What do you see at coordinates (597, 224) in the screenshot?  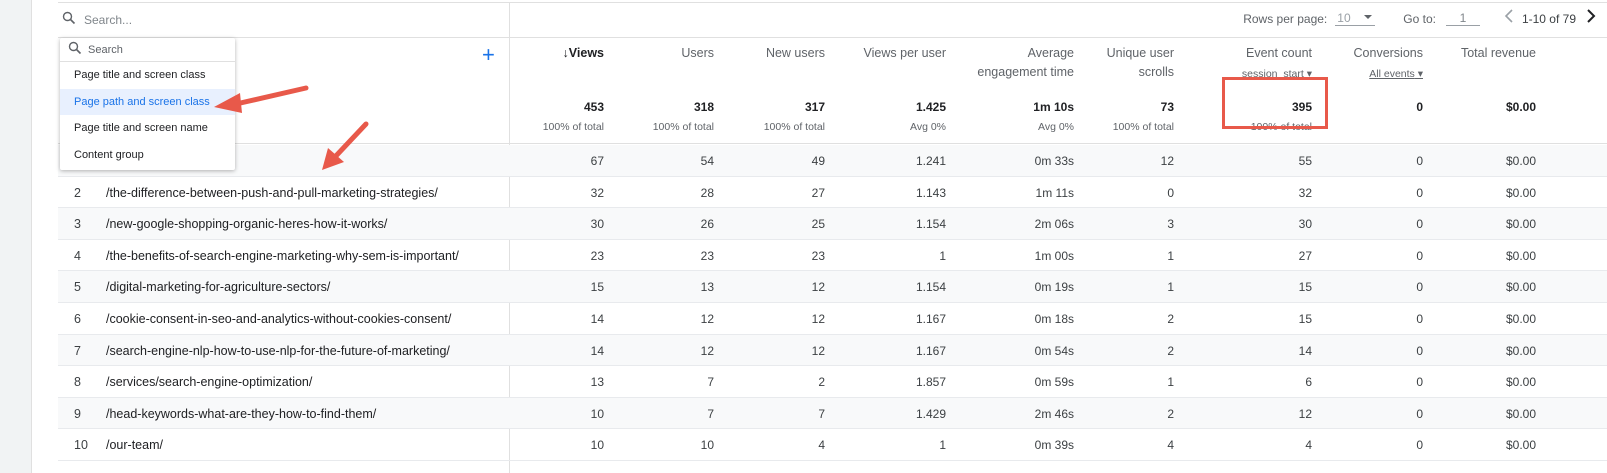 I see `cell-views: 30` at bounding box center [597, 224].